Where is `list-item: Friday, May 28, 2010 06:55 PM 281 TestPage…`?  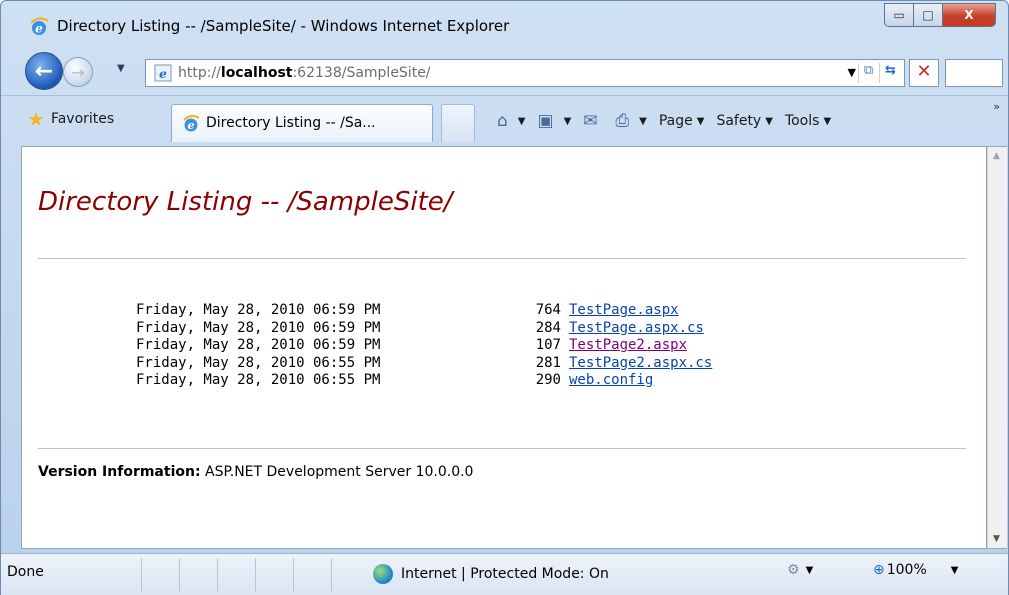 list-item: Friday, May 28, 2010 06:55 PM 281 TestPage… is located at coordinates (424, 364).